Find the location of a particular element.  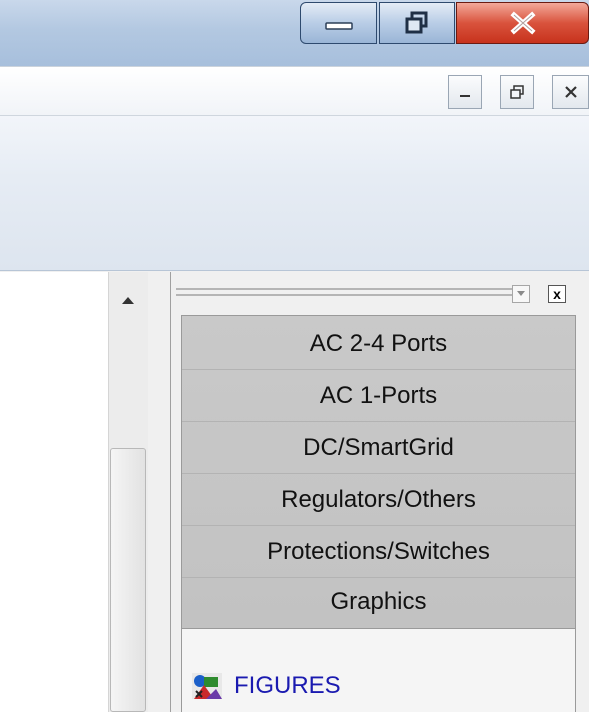

figures-icon is located at coordinates (207, 686).